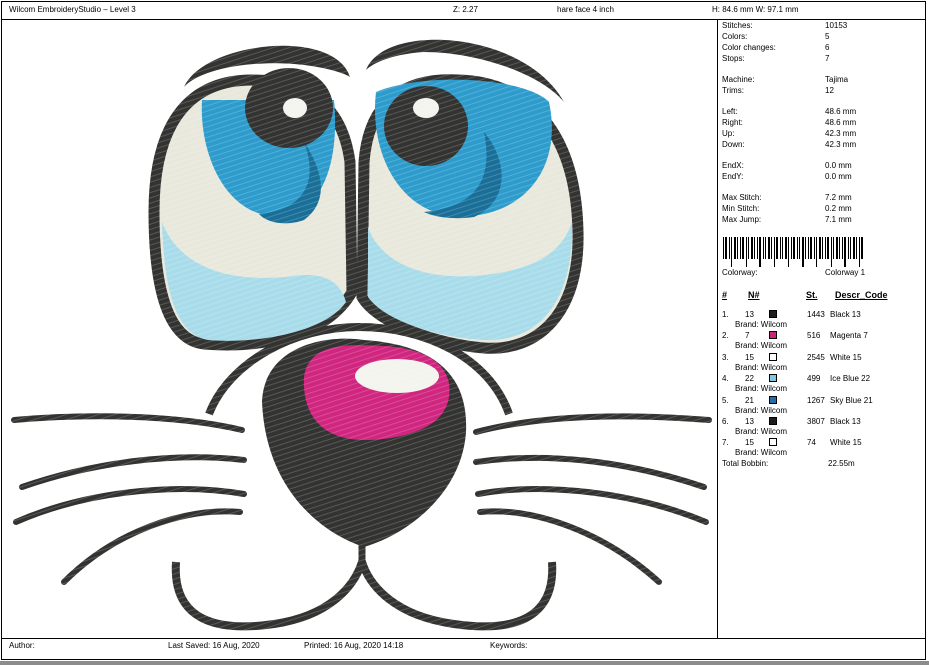 The image size is (929, 665). Describe the element at coordinates (811, 443) in the screenshot. I see `stitch-count: 74` at that location.